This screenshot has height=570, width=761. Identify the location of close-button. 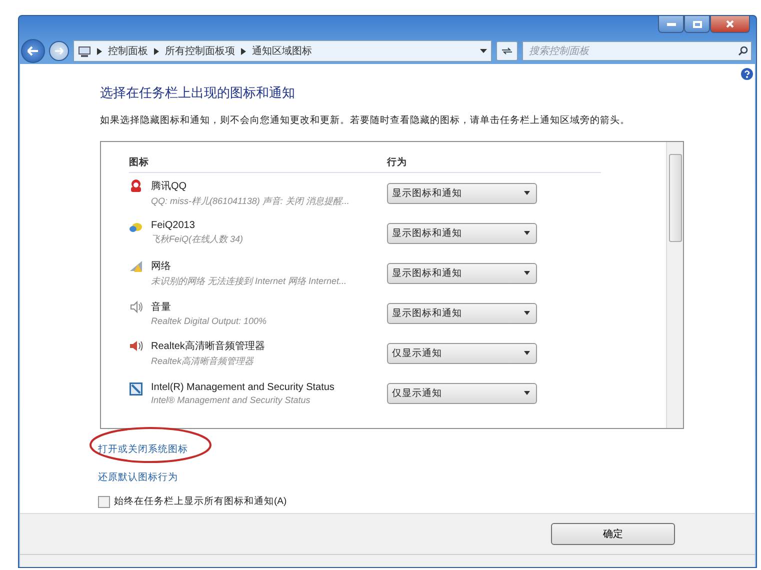
(730, 24).